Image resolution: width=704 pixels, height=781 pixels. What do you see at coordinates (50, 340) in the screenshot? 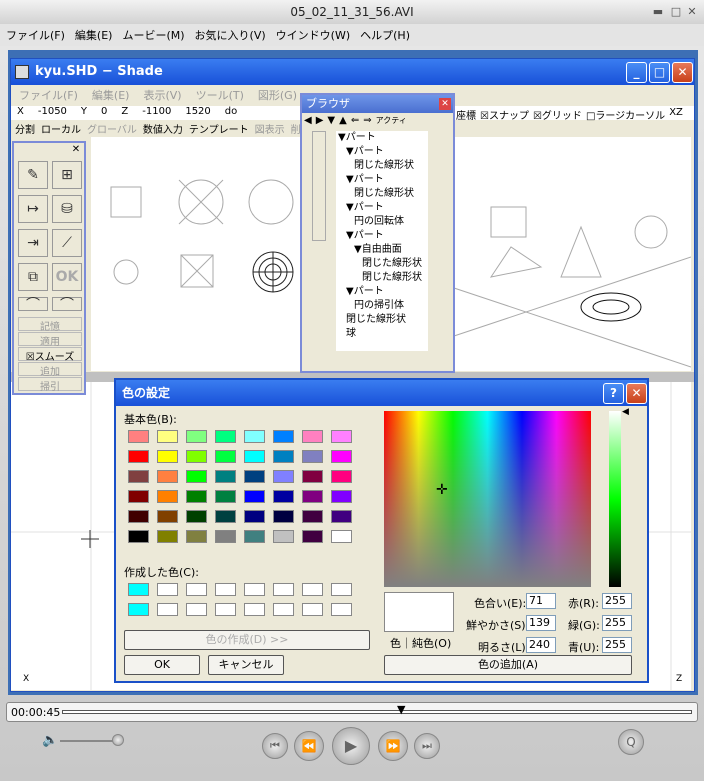
I see `apply-button: 適用` at bounding box center [50, 340].